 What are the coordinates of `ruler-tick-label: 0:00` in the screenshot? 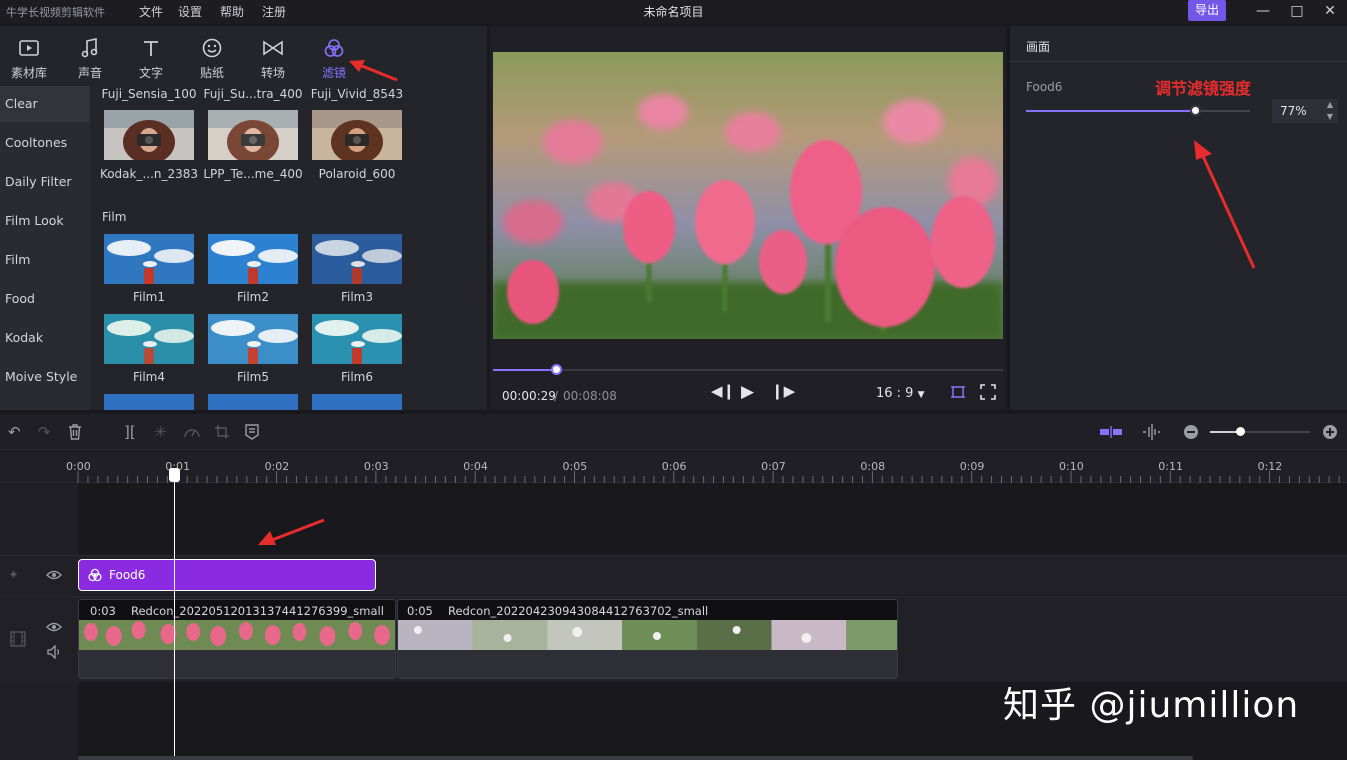 It's located at (78, 466).